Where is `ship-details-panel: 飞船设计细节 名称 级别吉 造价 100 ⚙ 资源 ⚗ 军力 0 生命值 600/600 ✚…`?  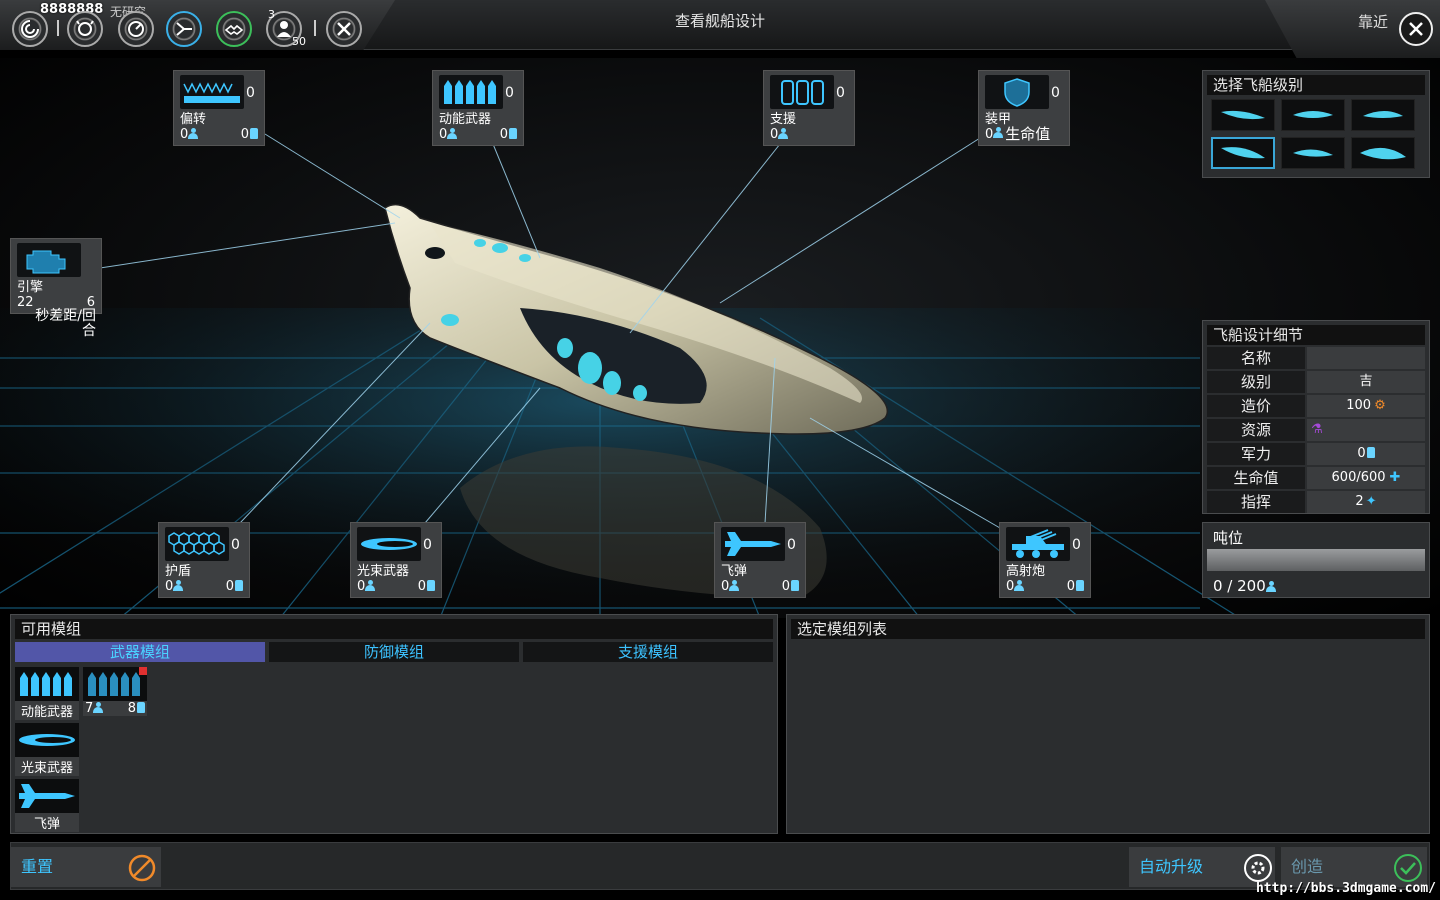
ship-details-panel: 飞船设计细节 名称 级别吉 造价 100 ⚙ 资源 ⚗ 军力 0 生命值 600/600 ✚… is located at coordinates (1316, 417).